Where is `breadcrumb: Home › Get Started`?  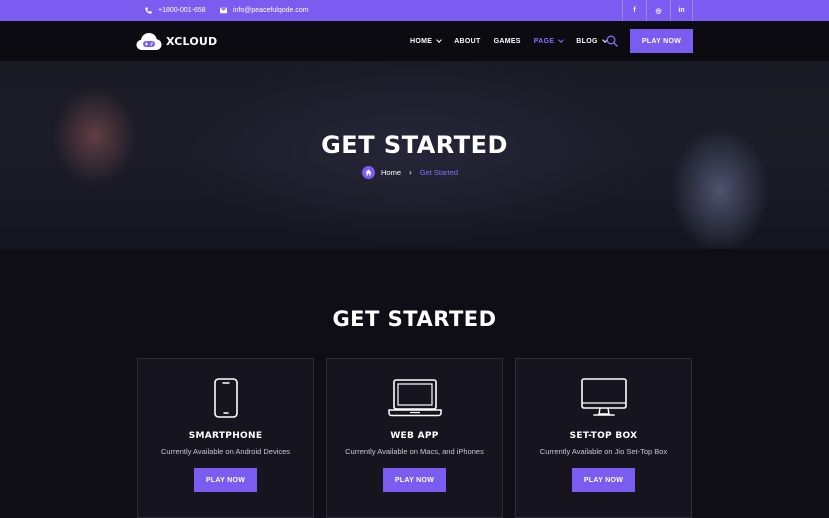
breadcrumb: Home › Get Started is located at coordinates (410, 172).